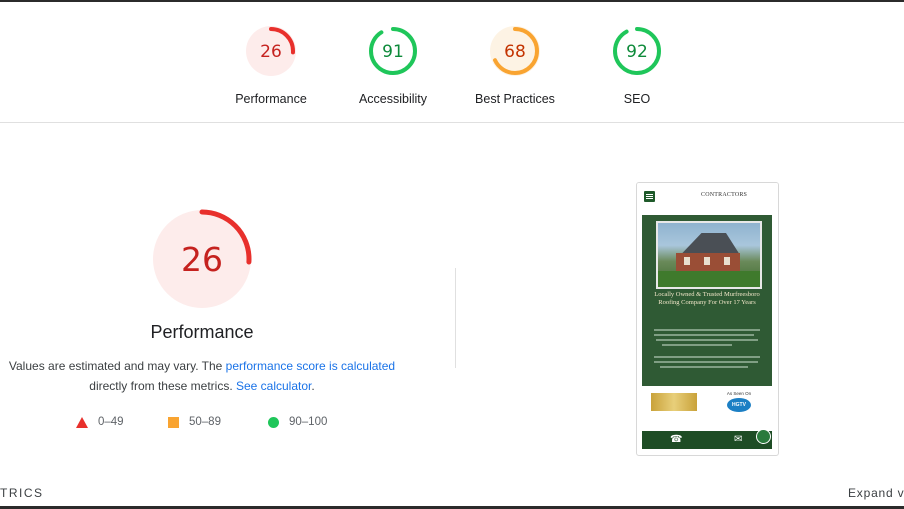  I want to click on gauge-accessibility: 91 Accessibility, so click(393, 65).